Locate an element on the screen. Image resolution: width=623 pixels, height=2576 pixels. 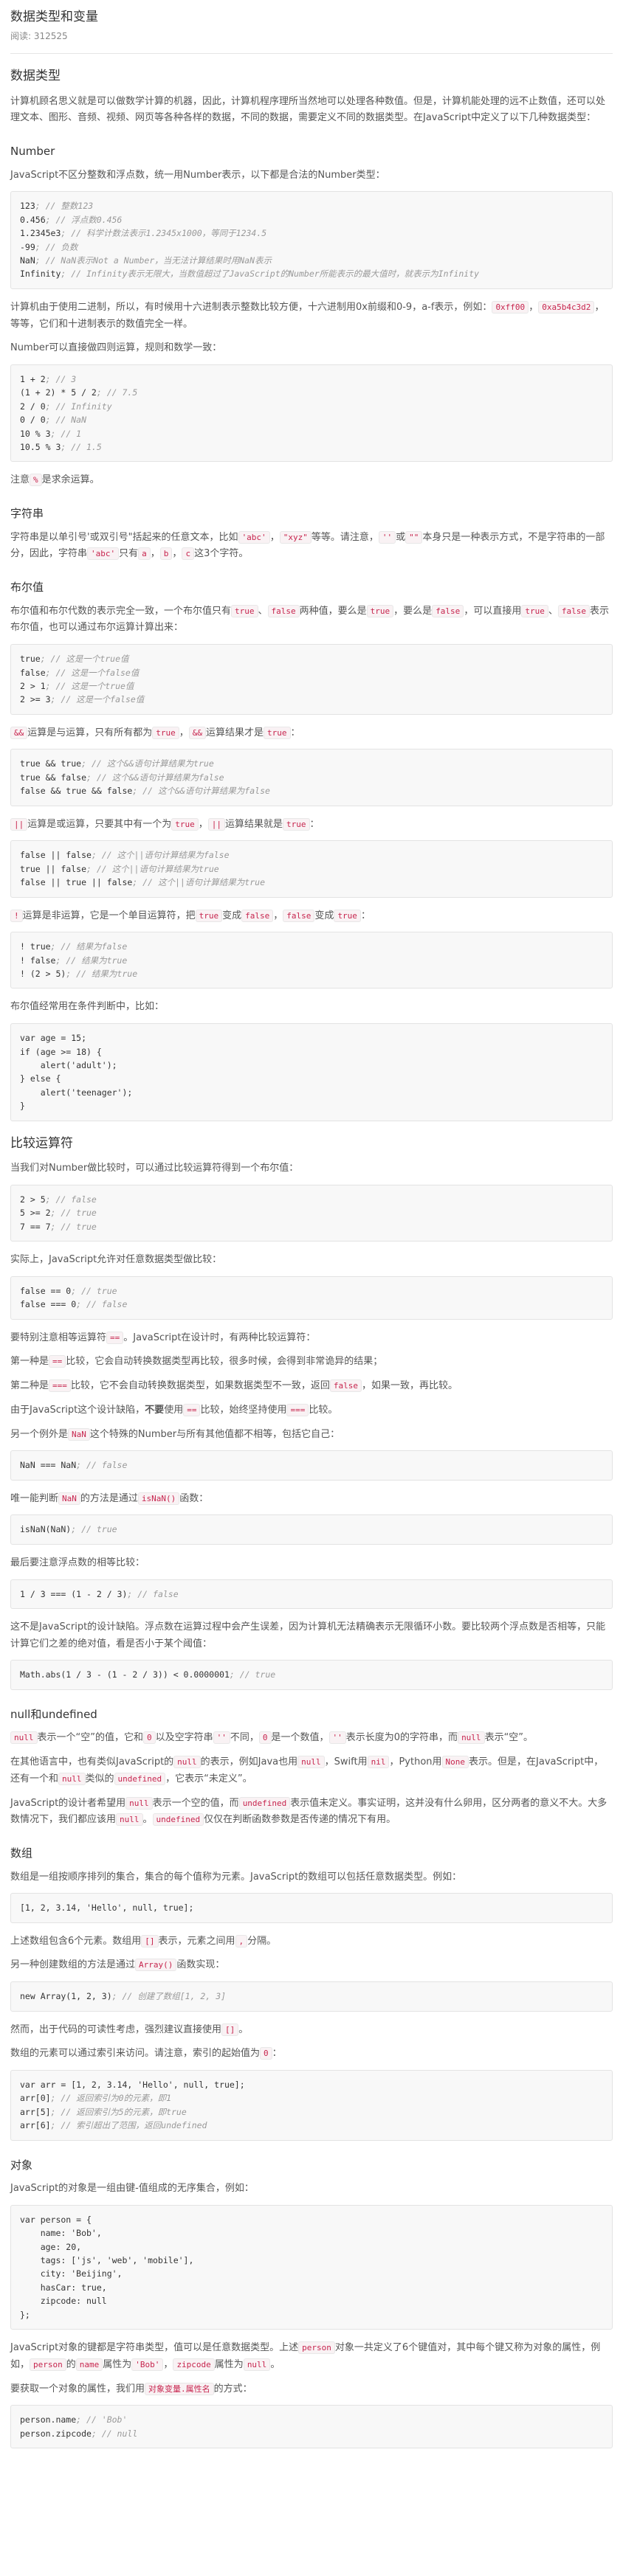
inline-code: 0xa5b4c3d2 is located at coordinates (566, 307).